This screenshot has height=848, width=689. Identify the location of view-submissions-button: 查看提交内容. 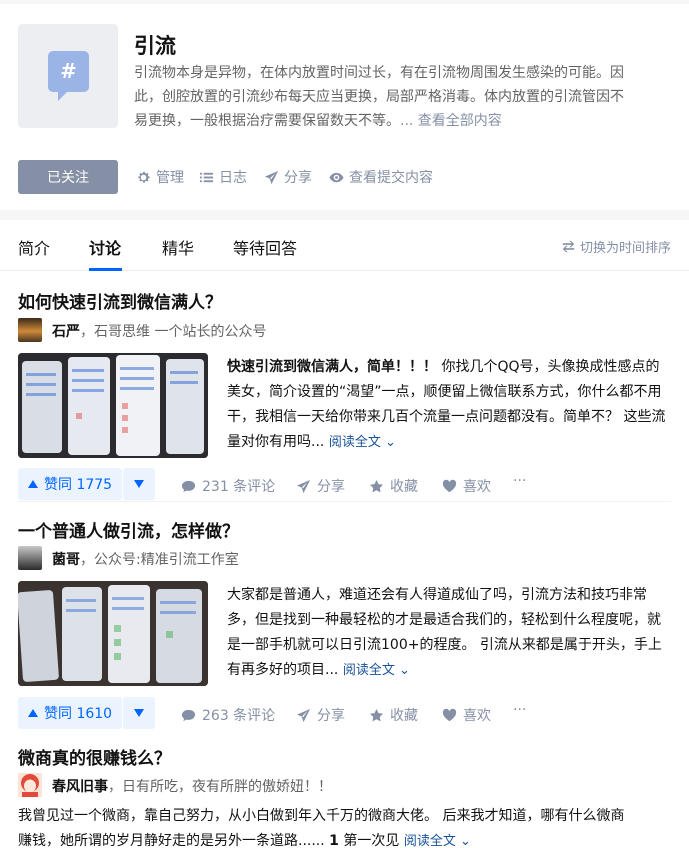
(381, 177).